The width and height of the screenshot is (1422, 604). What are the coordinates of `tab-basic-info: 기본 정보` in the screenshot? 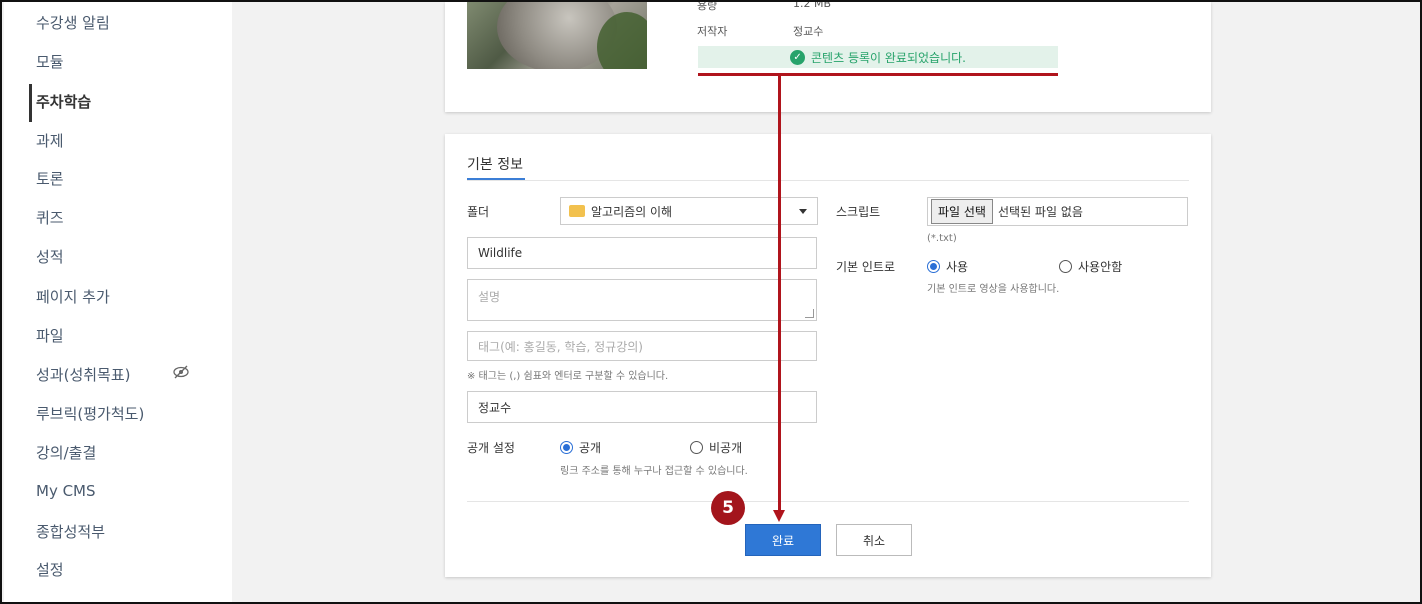 It's located at (495, 164).